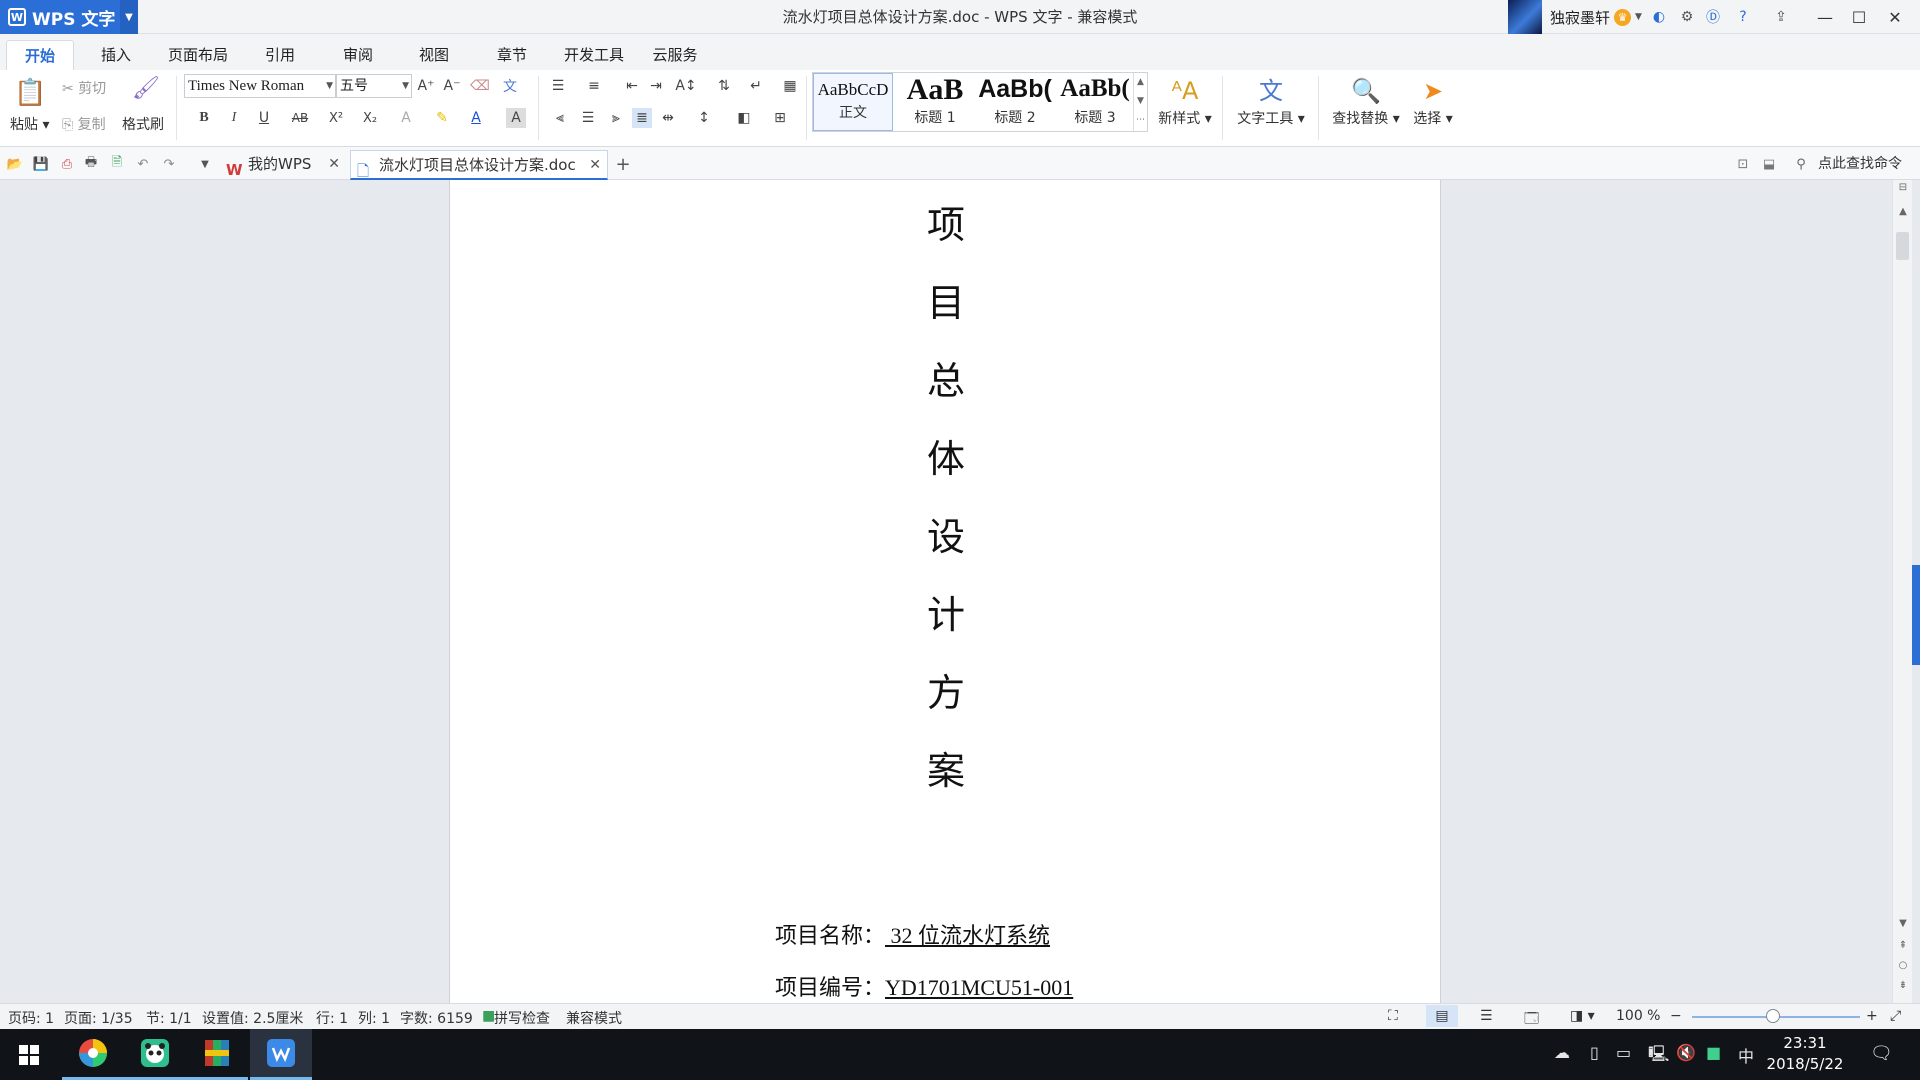 This screenshot has height=1080, width=1920. Describe the element at coordinates (358, 55) in the screenshot. I see `tab-review: 审阅` at that location.